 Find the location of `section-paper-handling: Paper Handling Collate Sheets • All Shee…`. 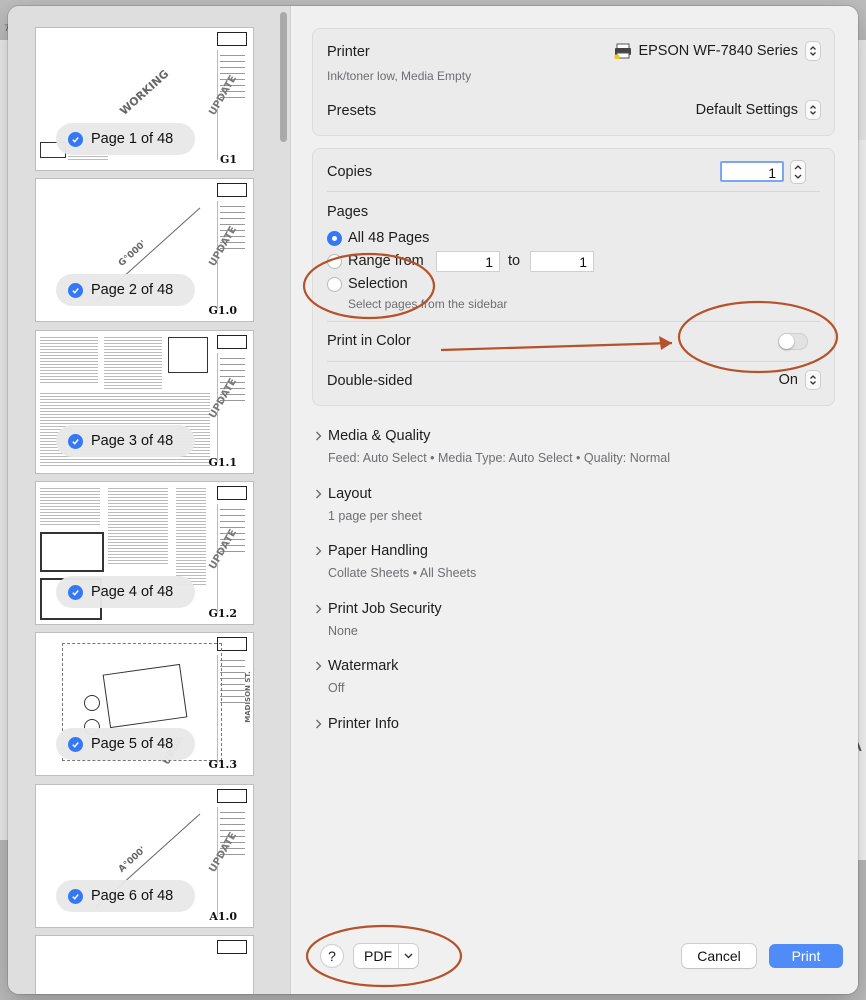

section-paper-handling: Paper Handling Collate Sheets • All Shee… is located at coordinates (396, 561).